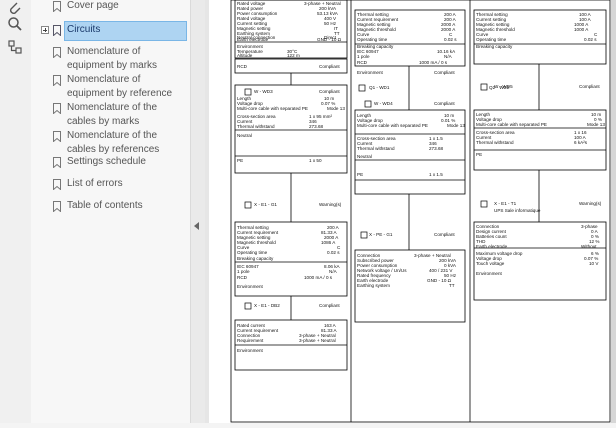 This screenshot has height=428, width=616. Describe the element at coordinates (245, 55) in the screenshot. I see `diagram-text: Altitude` at that location.